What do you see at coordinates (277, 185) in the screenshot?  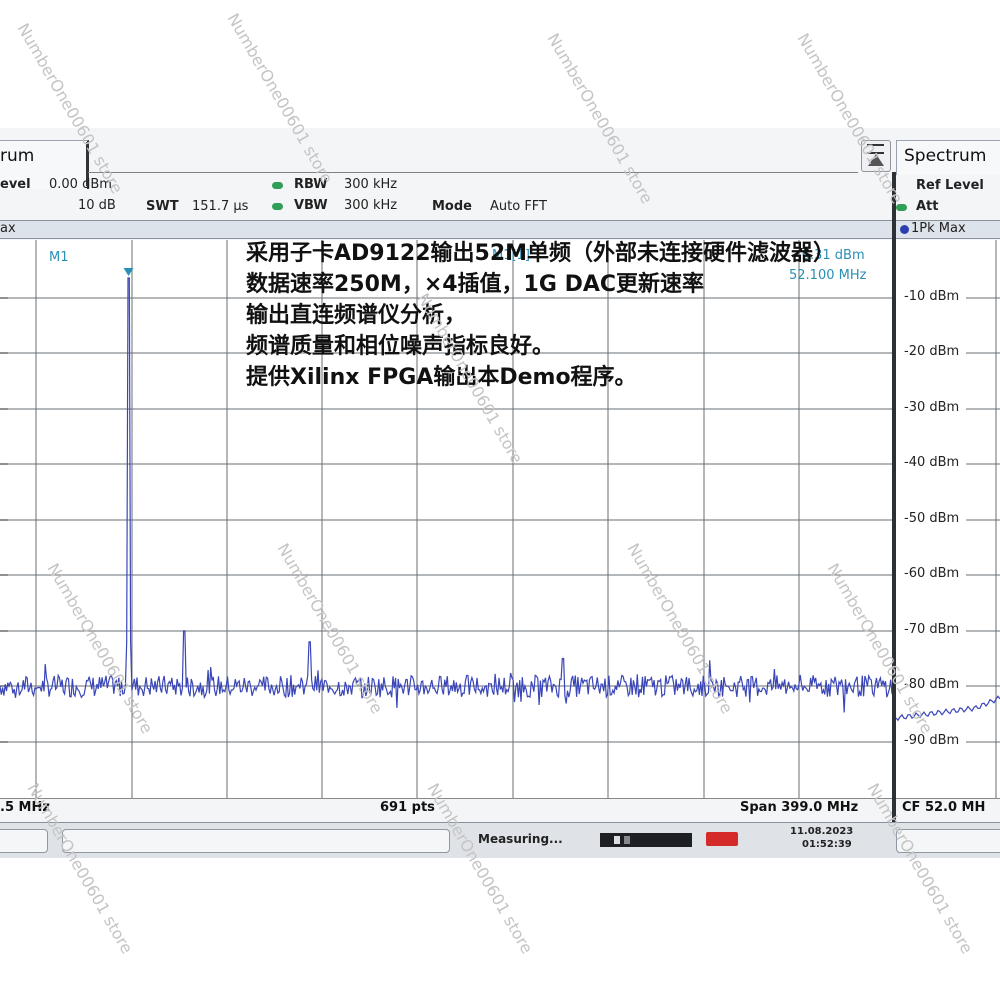 I see `rbw-led` at bounding box center [277, 185].